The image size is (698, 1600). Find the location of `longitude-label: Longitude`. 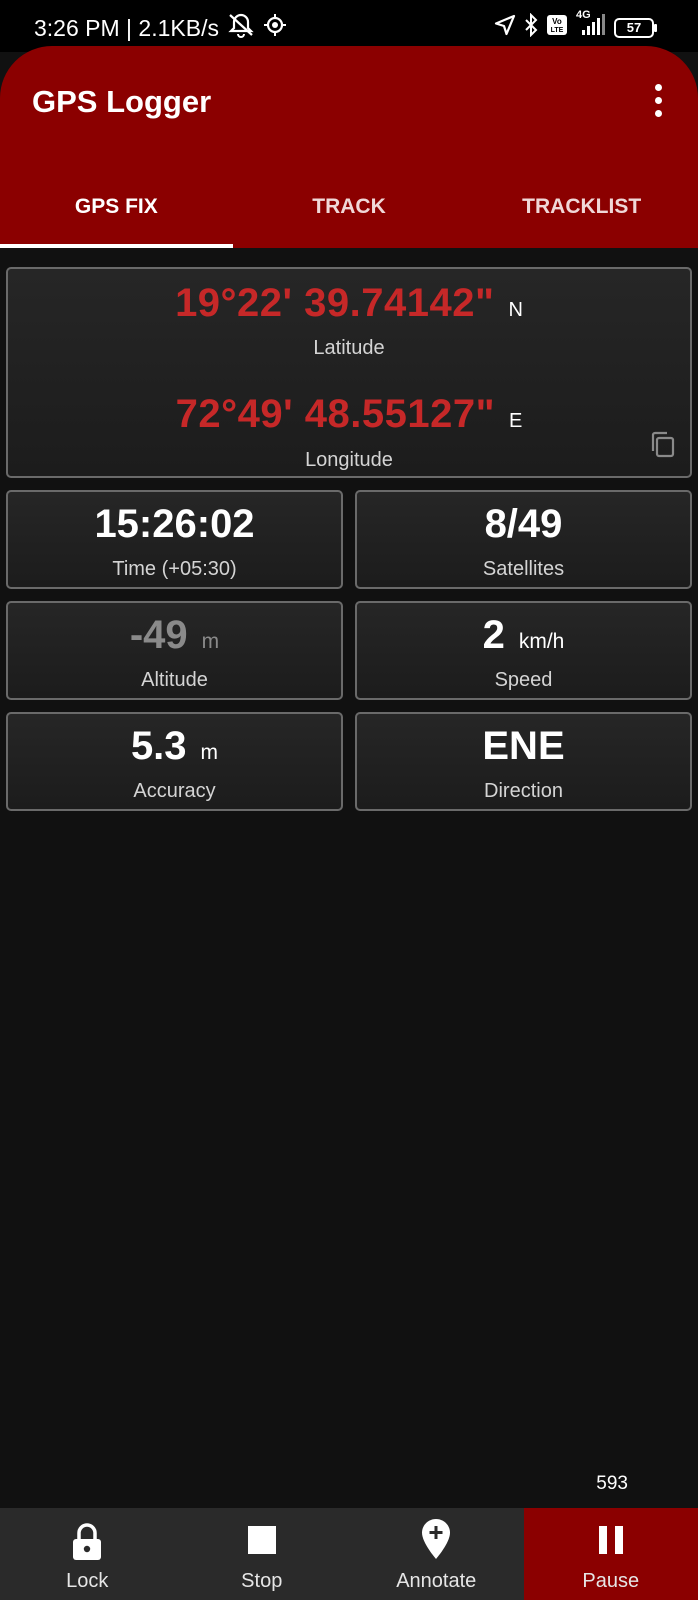

longitude-label: Longitude is located at coordinates (349, 460).